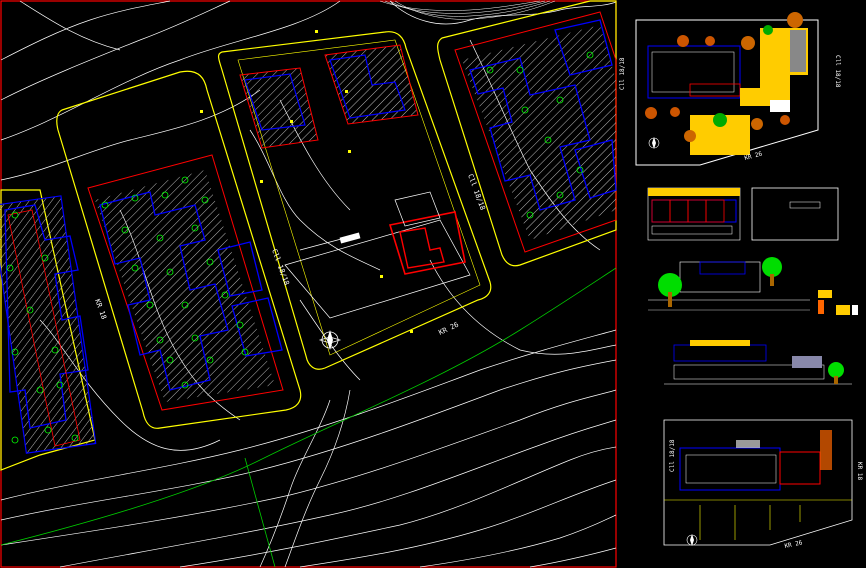 The height and width of the screenshot is (568, 866). I want to click on sheet1-street-label-right: Cll 18/18, so click(837, 71).